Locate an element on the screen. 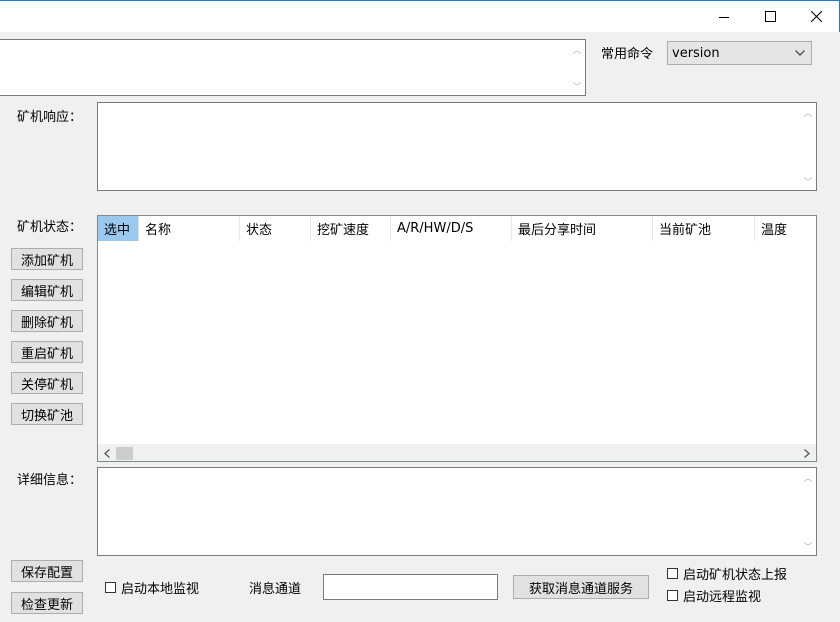 The image size is (840, 622). shutdown-miner-button: 关停矿机 is located at coordinates (47, 383).